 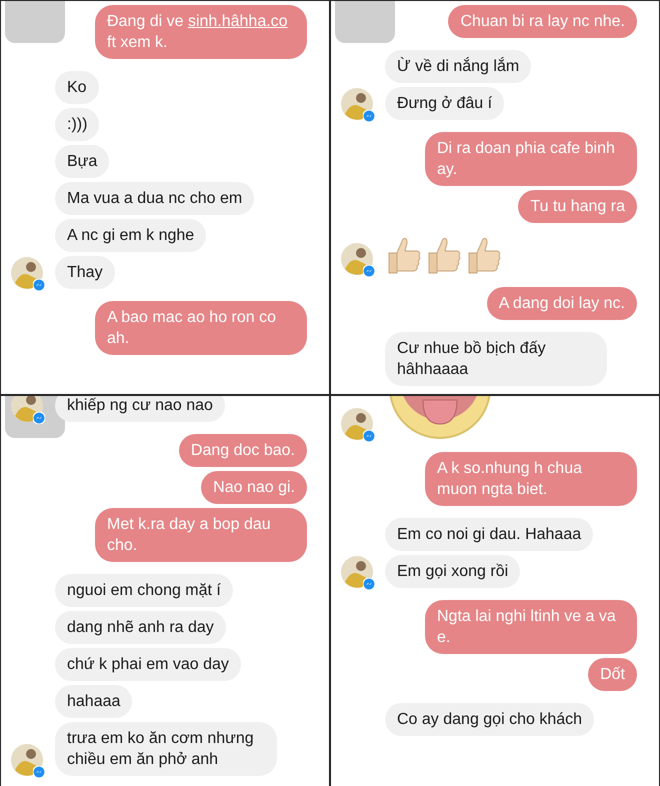 What do you see at coordinates (531, 159) in the screenshot?
I see `message-bubble: Di ra doan phia cafe binh ay.` at bounding box center [531, 159].